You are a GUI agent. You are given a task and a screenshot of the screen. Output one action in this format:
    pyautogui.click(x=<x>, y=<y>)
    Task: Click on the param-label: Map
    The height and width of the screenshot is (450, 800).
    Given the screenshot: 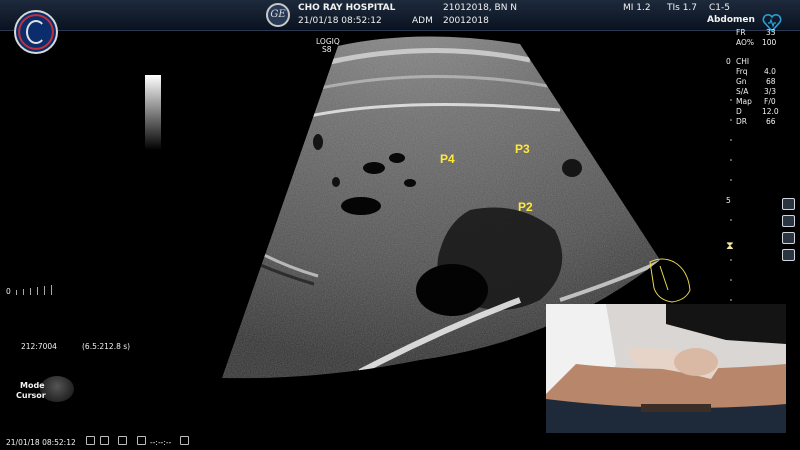 What is the action you would take?
    pyautogui.click(x=744, y=101)
    